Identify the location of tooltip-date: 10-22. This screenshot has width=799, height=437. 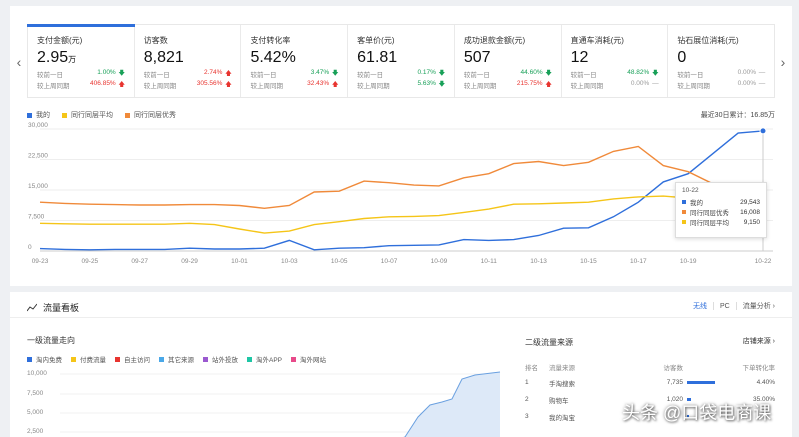
(690, 190).